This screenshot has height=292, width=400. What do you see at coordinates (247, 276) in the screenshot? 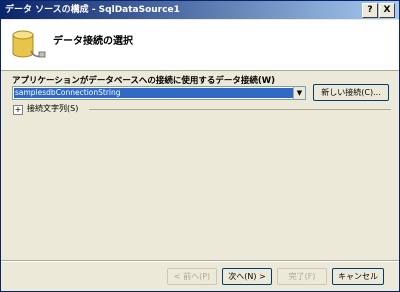
I see `next-button: 次へ(N) >` at bounding box center [247, 276].